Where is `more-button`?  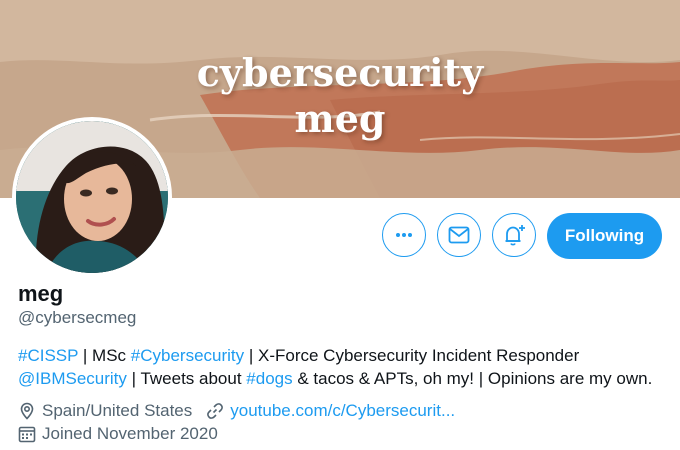 more-button is located at coordinates (404, 235).